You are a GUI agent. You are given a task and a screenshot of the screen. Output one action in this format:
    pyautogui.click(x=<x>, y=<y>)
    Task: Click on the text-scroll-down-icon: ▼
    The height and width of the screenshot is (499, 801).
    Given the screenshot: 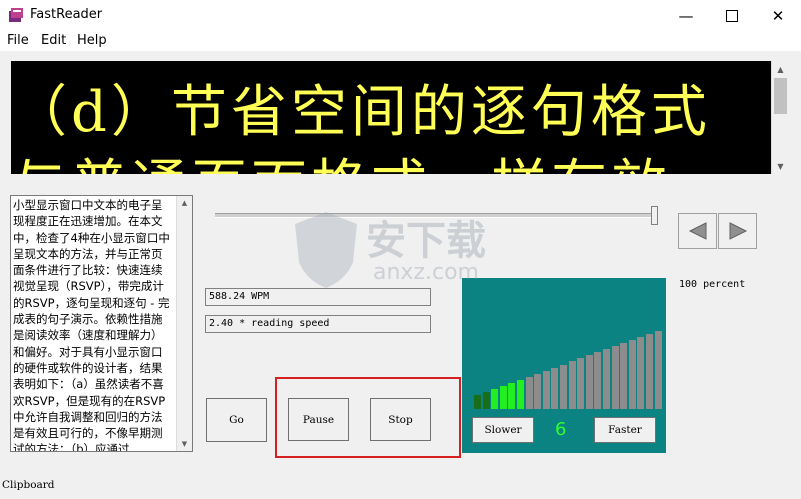 What is the action you would take?
    pyautogui.click(x=184, y=444)
    